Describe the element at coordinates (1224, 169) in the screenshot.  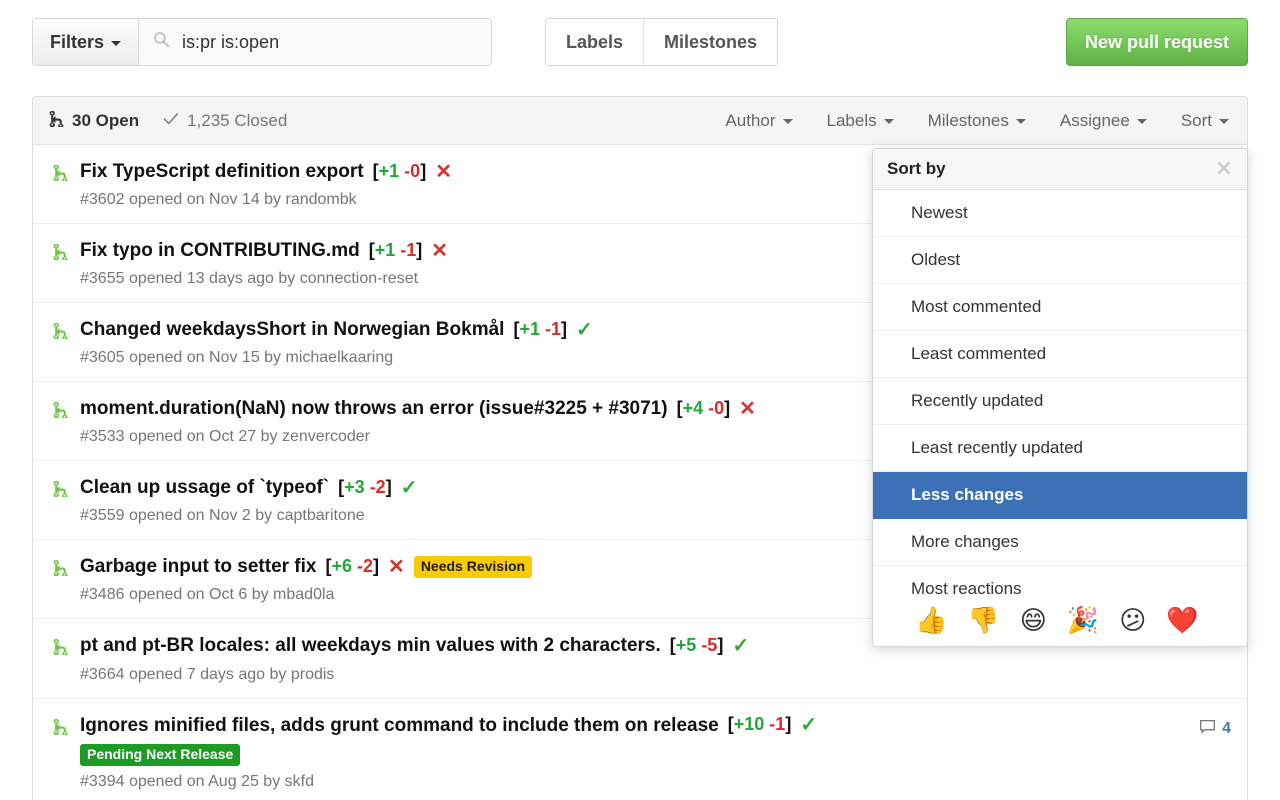
I see `close-icon: ×` at that location.